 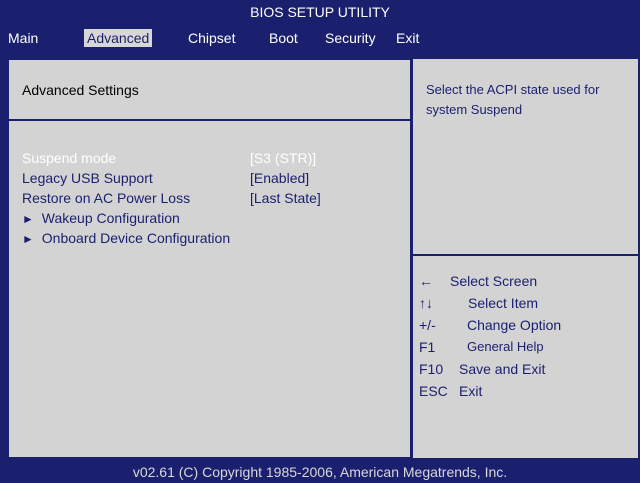 What do you see at coordinates (431, 369) in the screenshot?
I see `key-label: F10` at bounding box center [431, 369].